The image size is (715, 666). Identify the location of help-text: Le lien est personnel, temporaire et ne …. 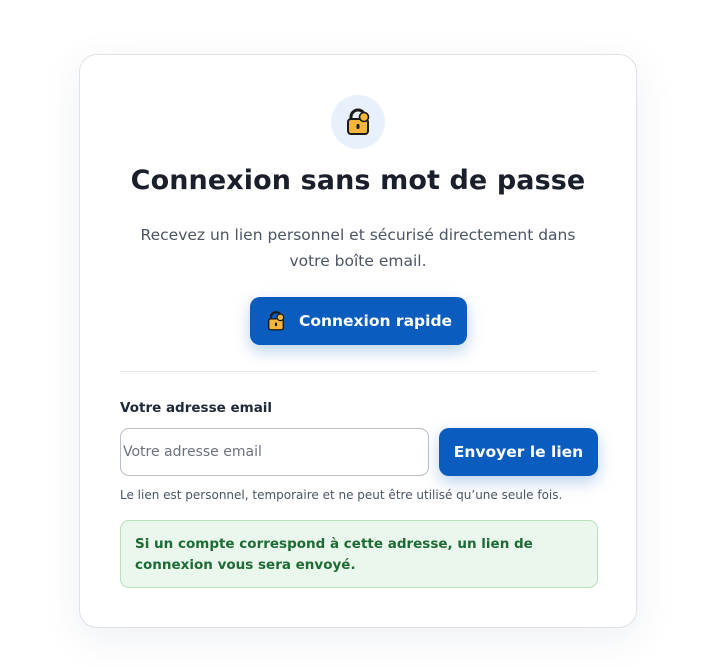
(341, 495).